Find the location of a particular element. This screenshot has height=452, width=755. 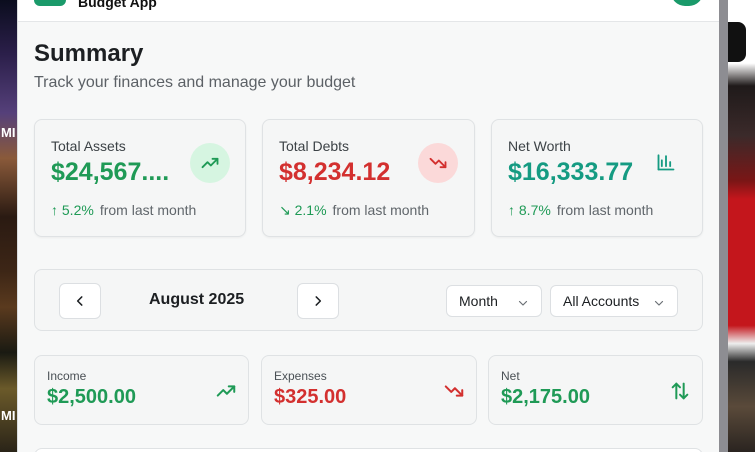

app-name: Budget App is located at coordinates (117, 5).